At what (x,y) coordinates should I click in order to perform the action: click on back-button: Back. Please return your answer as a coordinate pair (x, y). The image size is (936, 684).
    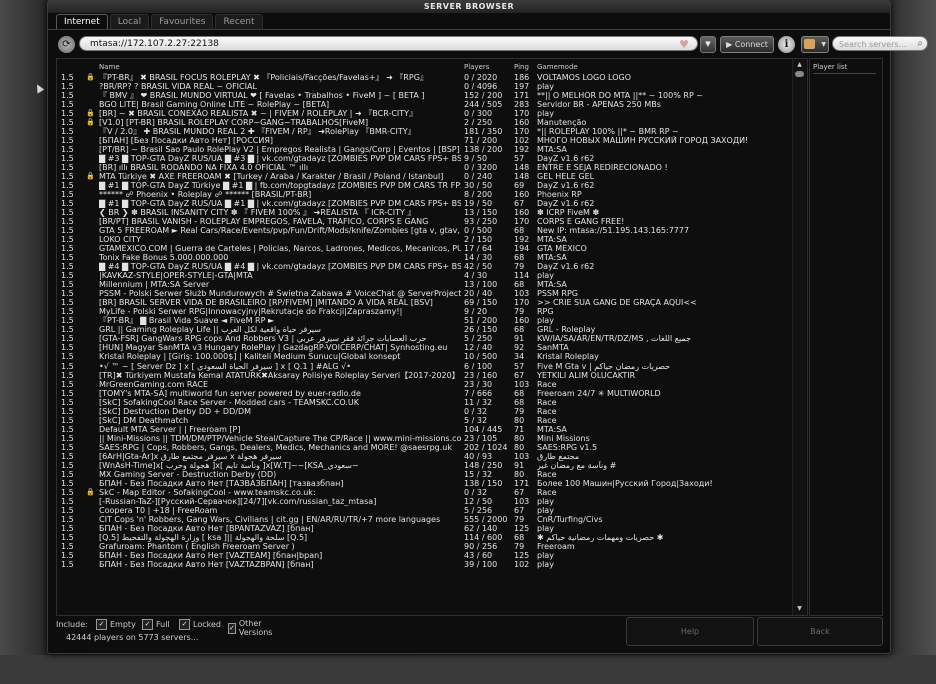
    Looking at the image, I should click on (820, 631).